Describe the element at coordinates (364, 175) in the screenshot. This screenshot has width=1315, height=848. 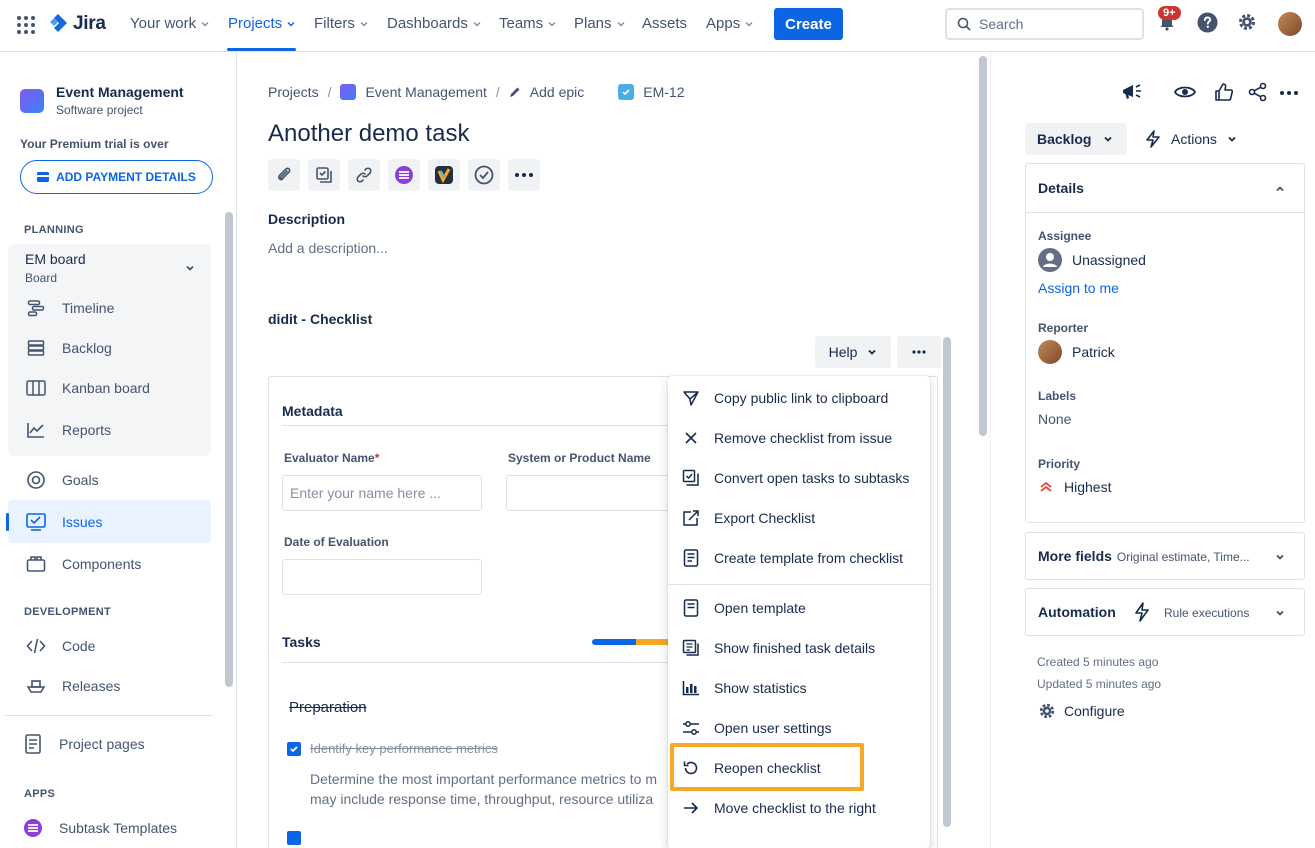
I see `link-issue-button` at that location.